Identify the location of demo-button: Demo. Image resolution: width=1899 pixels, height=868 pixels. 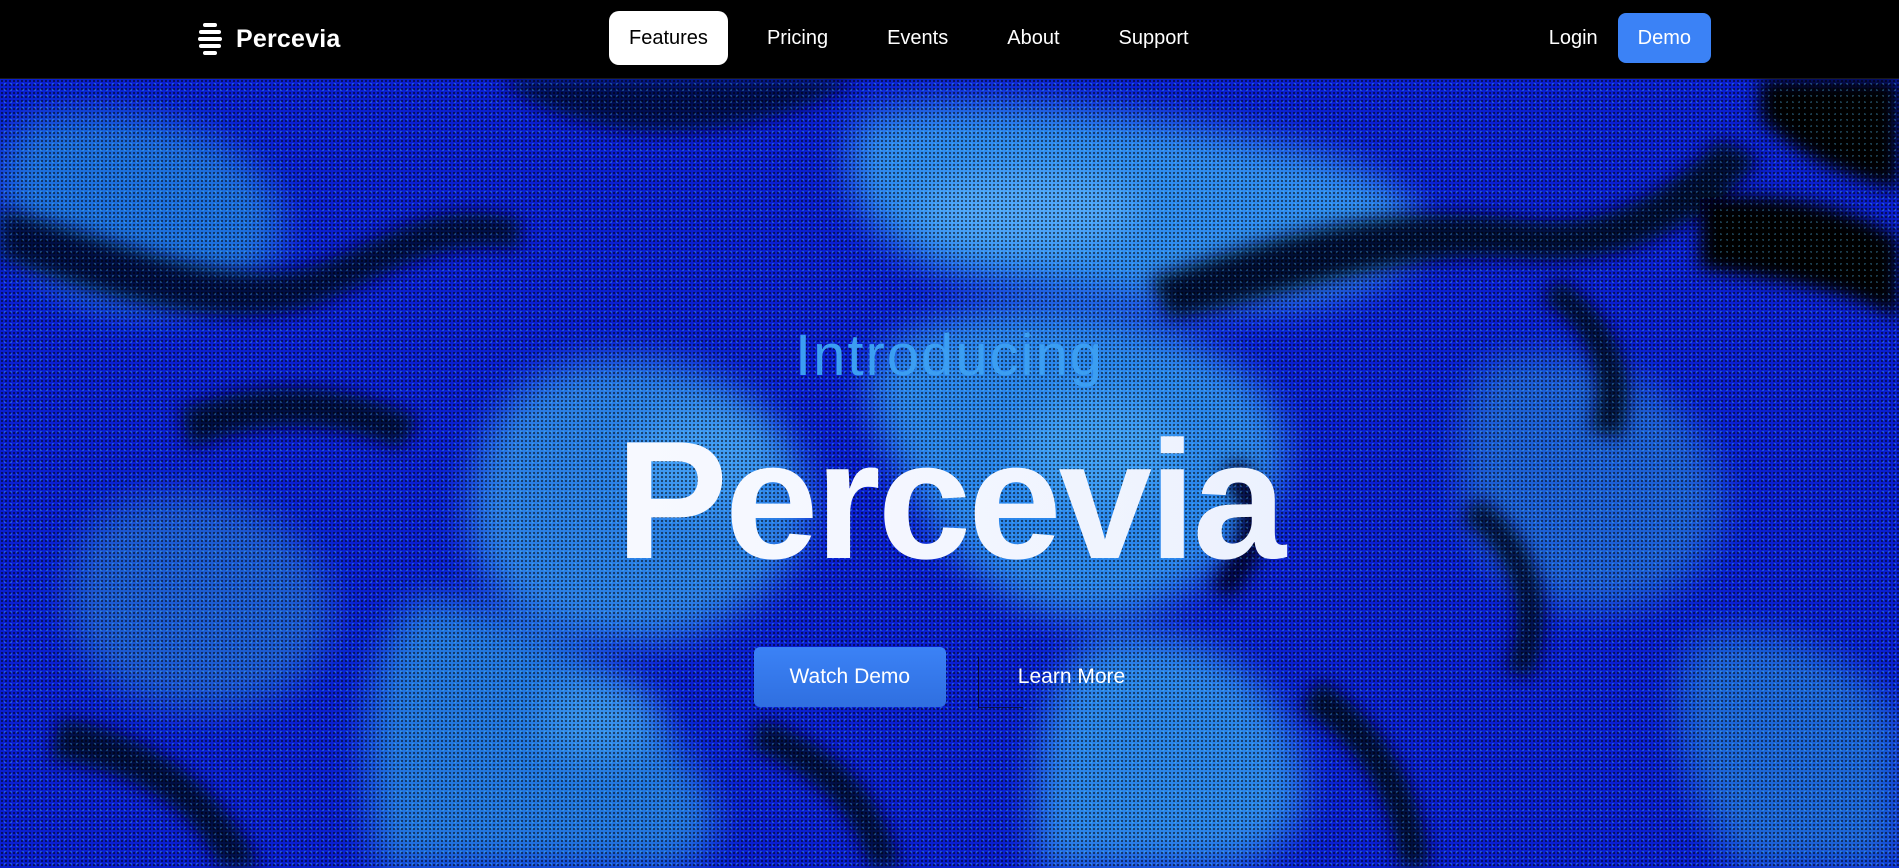
(1664, 38).